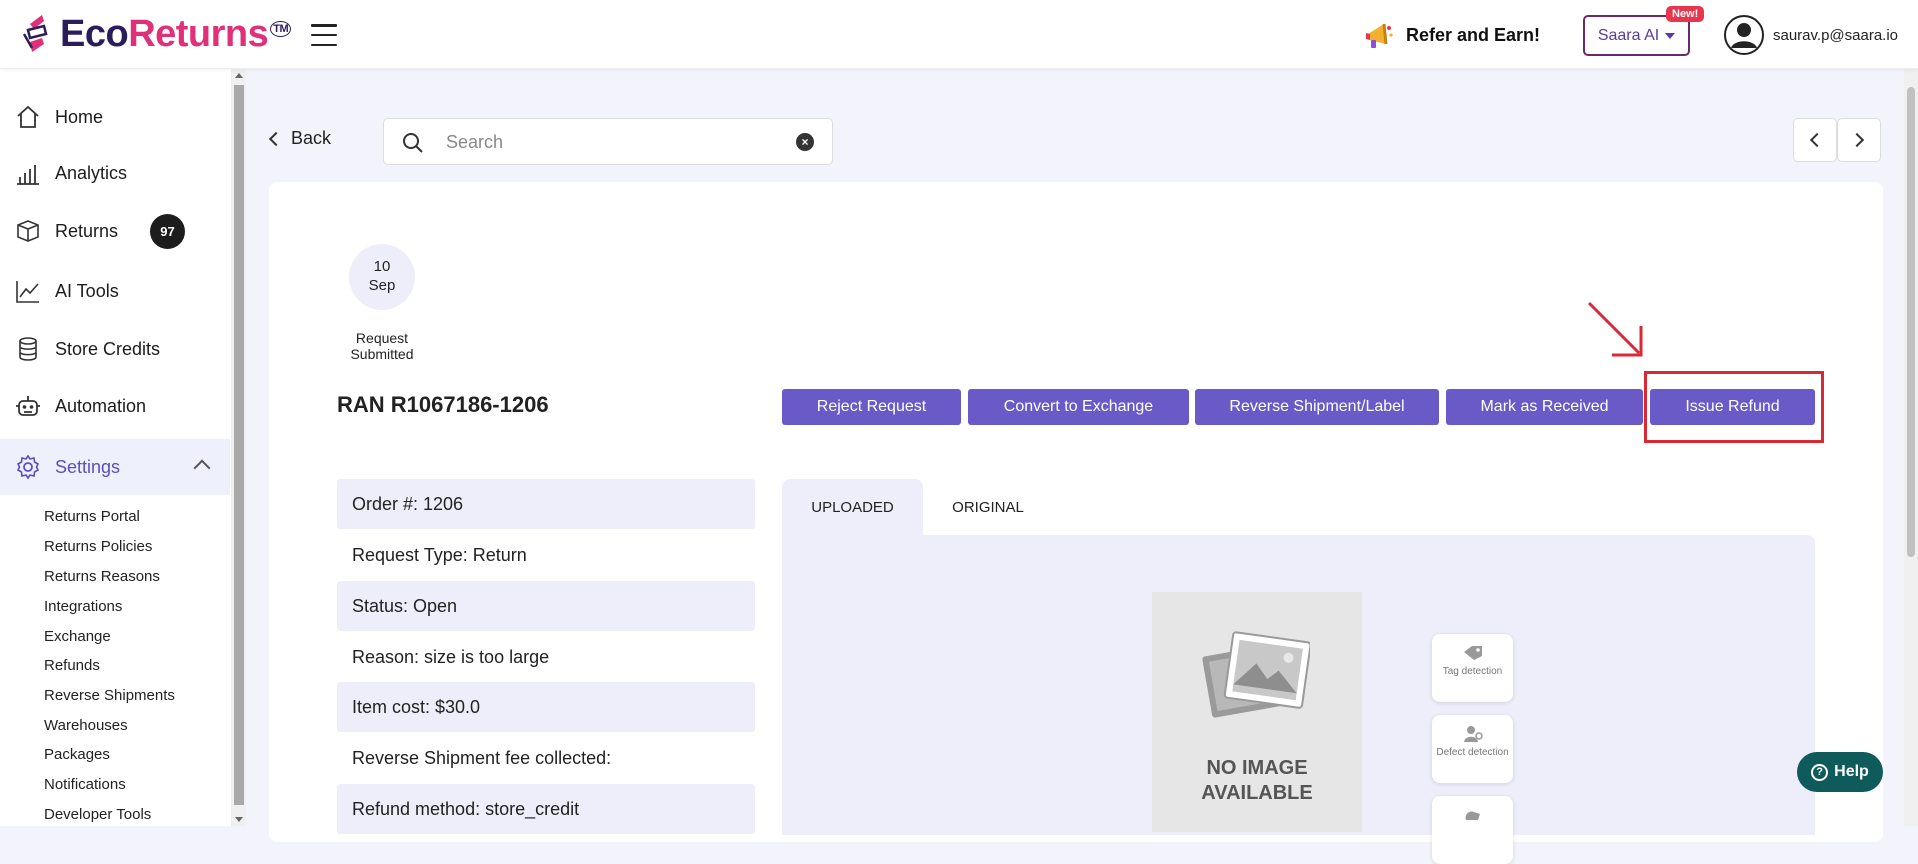  I want to click on settings-sub-exchange: Exchange, so click(77, 636).